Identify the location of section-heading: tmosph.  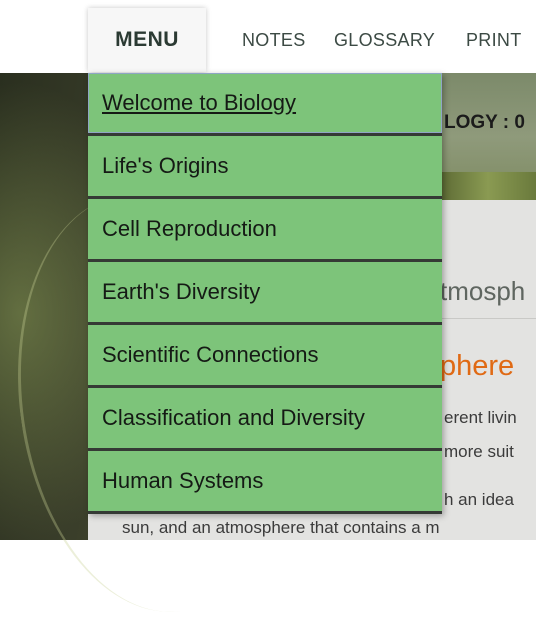
(483, 291).